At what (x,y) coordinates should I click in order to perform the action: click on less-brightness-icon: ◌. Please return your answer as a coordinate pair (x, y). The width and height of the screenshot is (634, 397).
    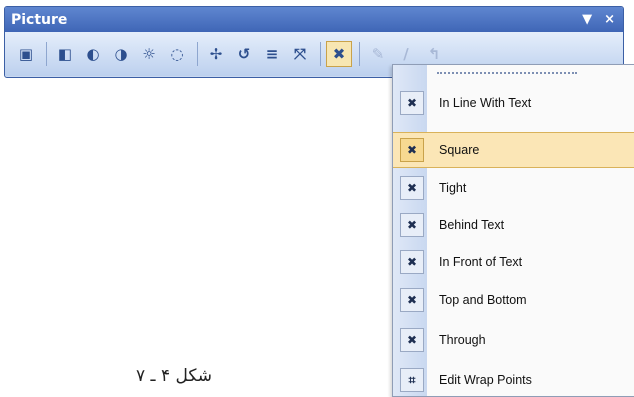
    Looking at the image, I should click on (177, 54).